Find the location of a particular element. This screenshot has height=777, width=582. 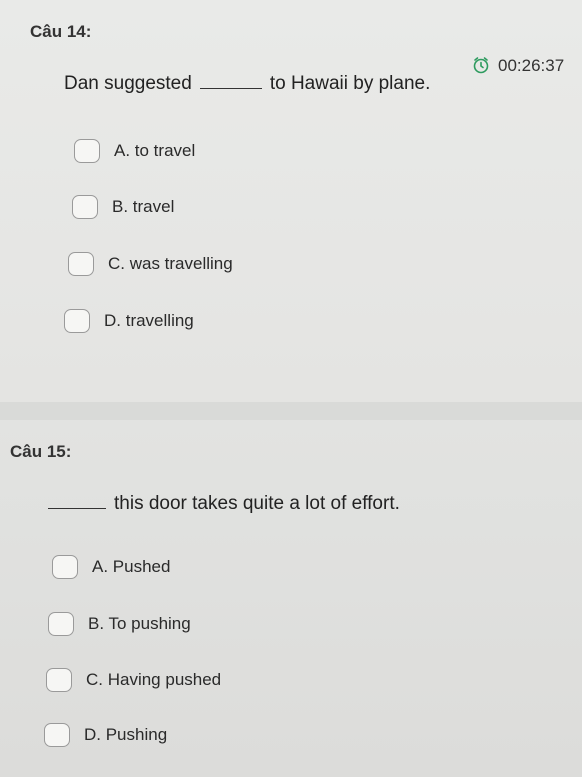

option-label: B. travel is located at coordinates (143, 206).